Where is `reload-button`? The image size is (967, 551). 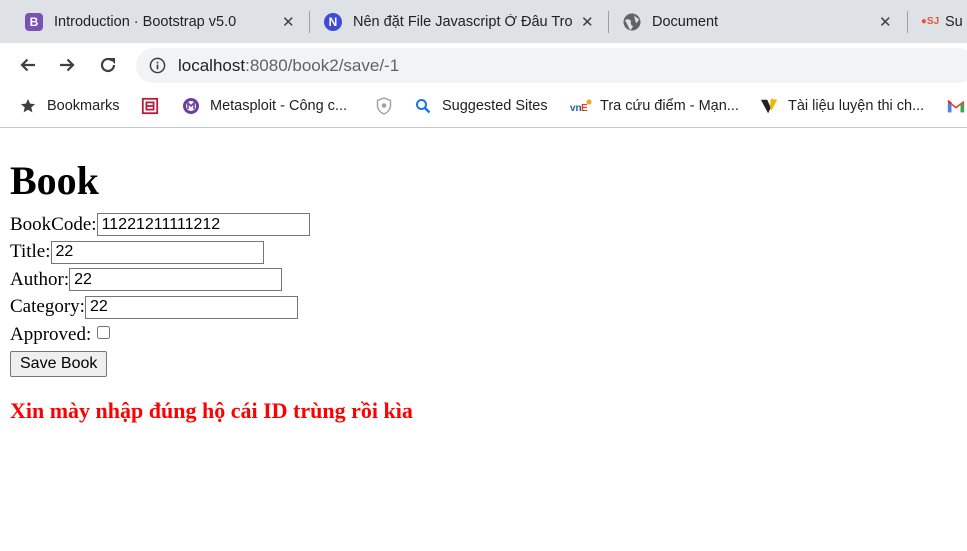 reload-button is located at coordinates (108, 65).